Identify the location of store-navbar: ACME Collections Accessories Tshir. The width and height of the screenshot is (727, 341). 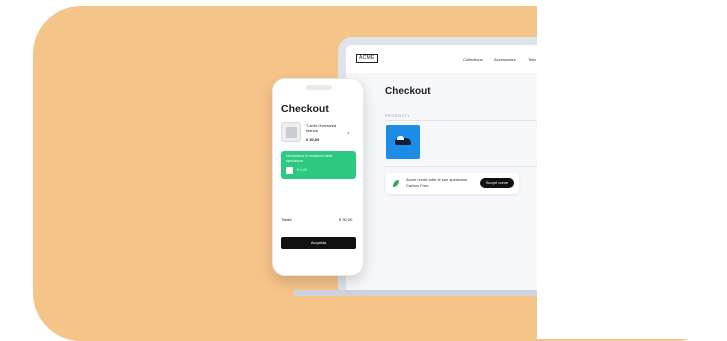
(441, 59).